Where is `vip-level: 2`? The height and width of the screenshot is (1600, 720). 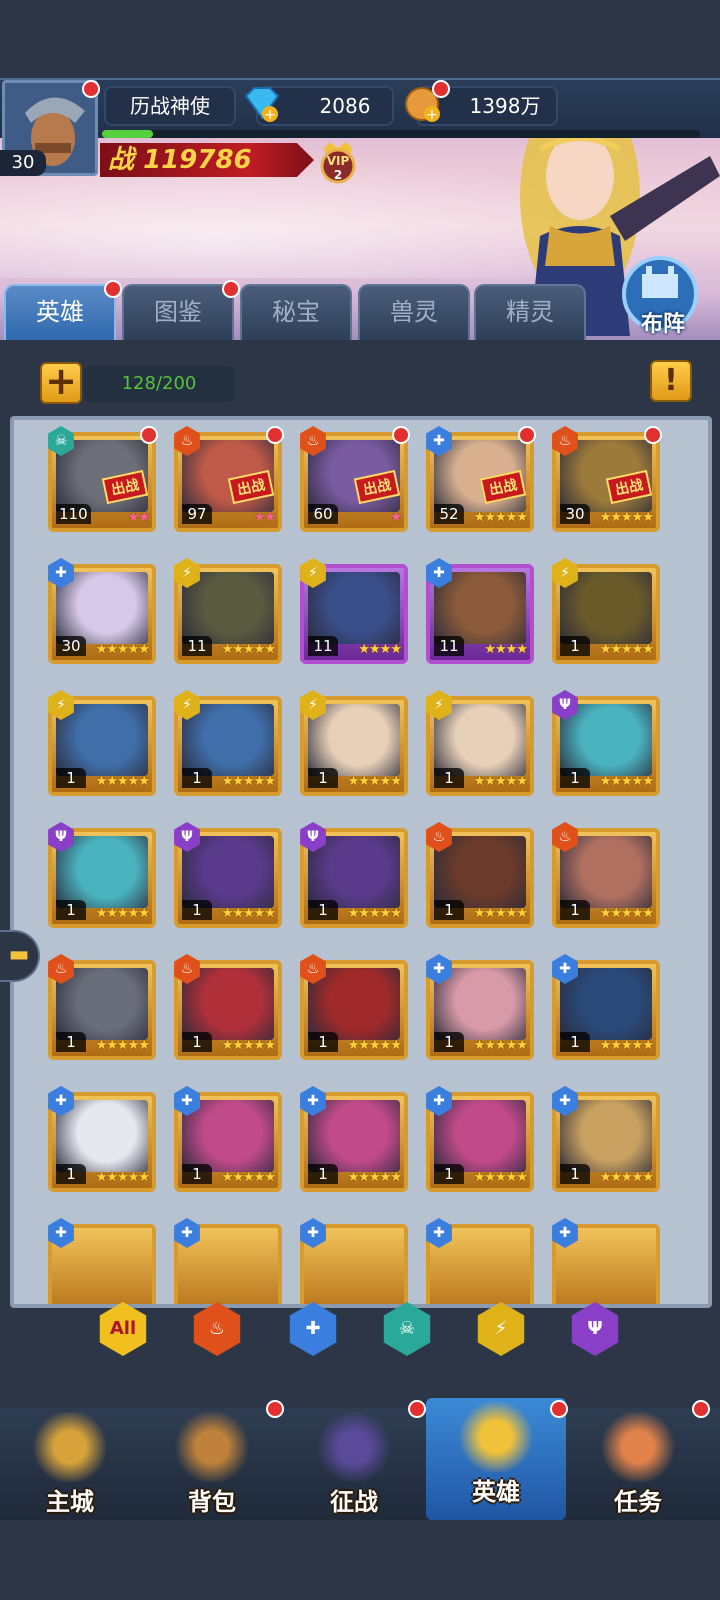 vip-level: 2 is located at coordinates (338, 175).